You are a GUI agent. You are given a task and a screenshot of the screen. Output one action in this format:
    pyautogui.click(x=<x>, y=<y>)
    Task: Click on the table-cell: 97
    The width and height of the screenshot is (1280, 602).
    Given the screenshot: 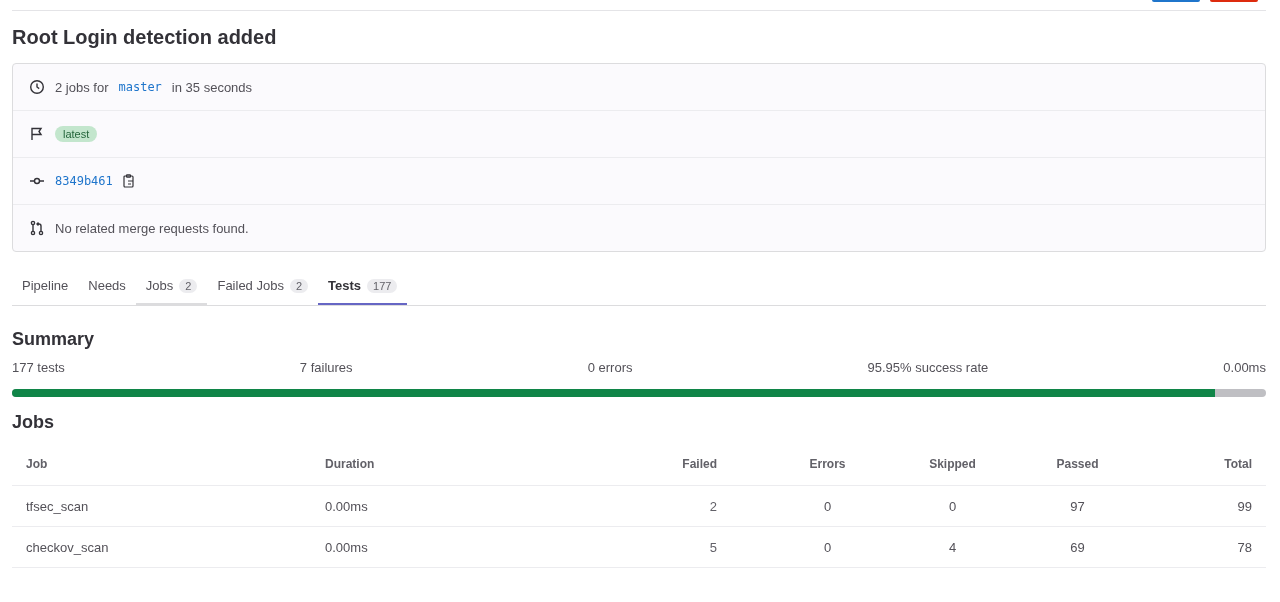 What is the action you would take?
    pyautogui.click(x=1077, y=506)
    